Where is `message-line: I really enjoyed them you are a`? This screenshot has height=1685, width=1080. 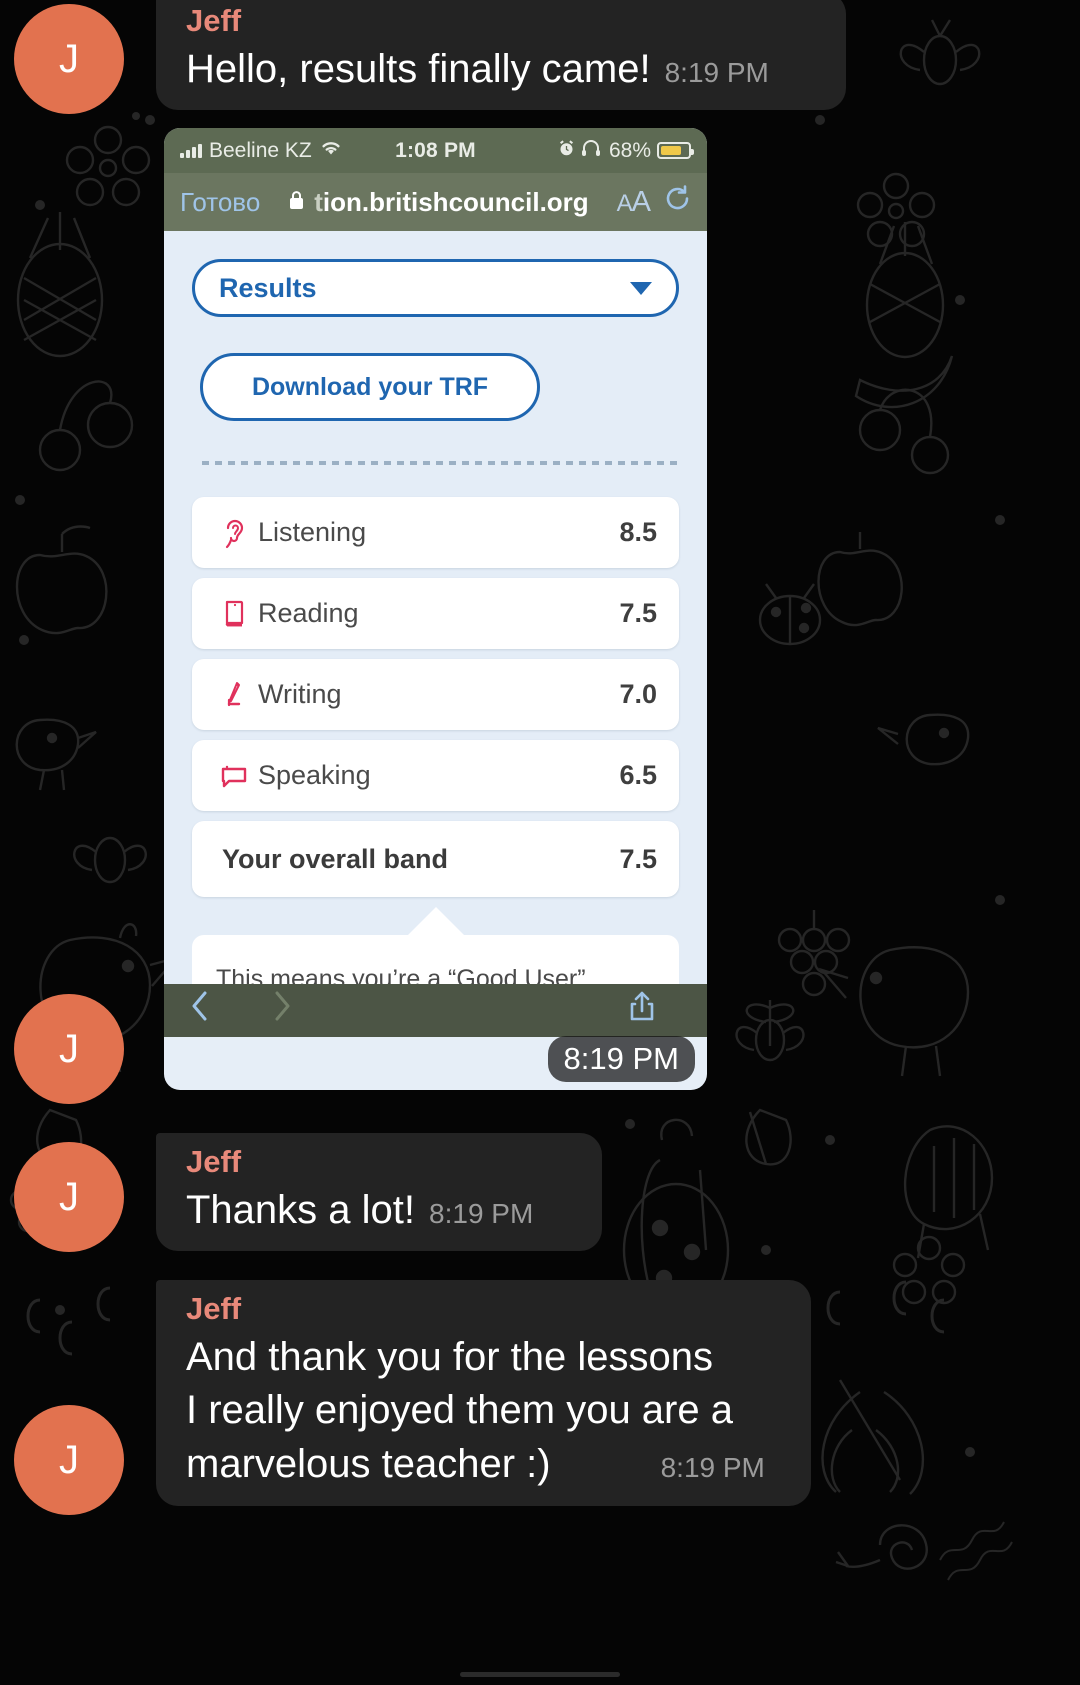
message-line: I really enjoyed them you are a is located at coordinates (459, 1410).